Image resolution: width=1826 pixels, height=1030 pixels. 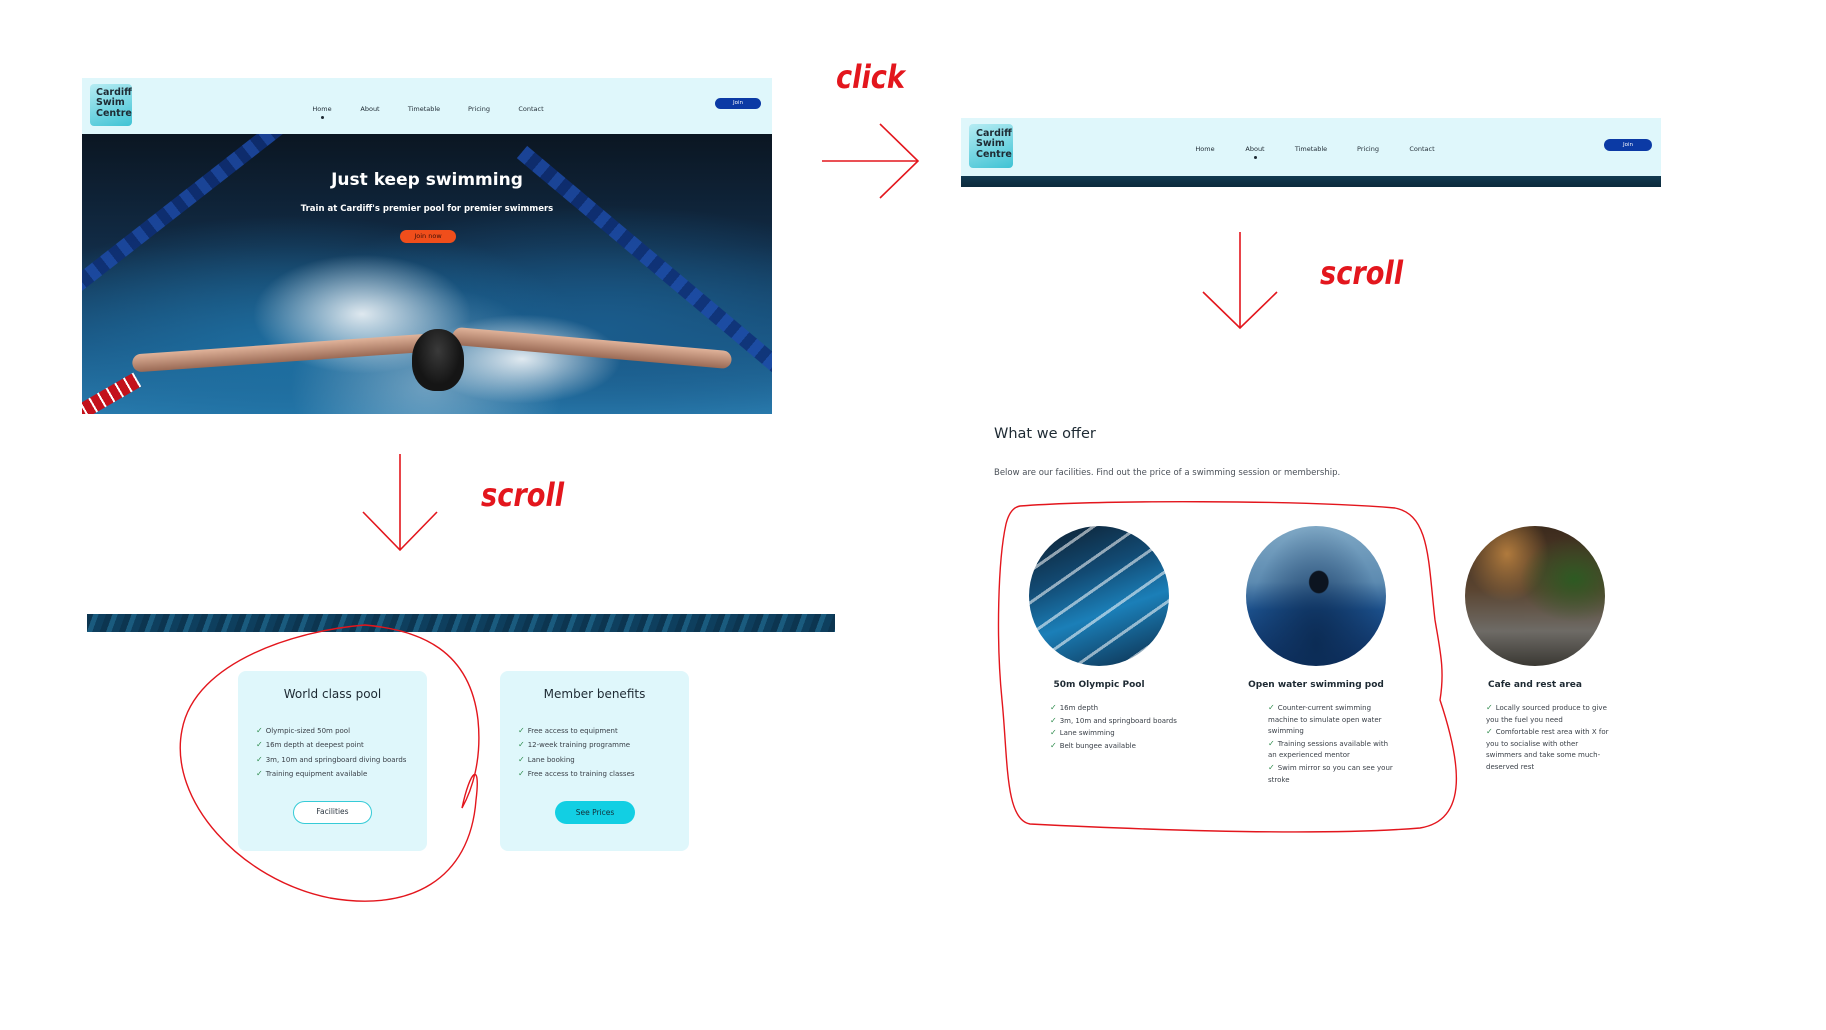 I want to click on header-bottom-strip, so click(x=1311, y=181).